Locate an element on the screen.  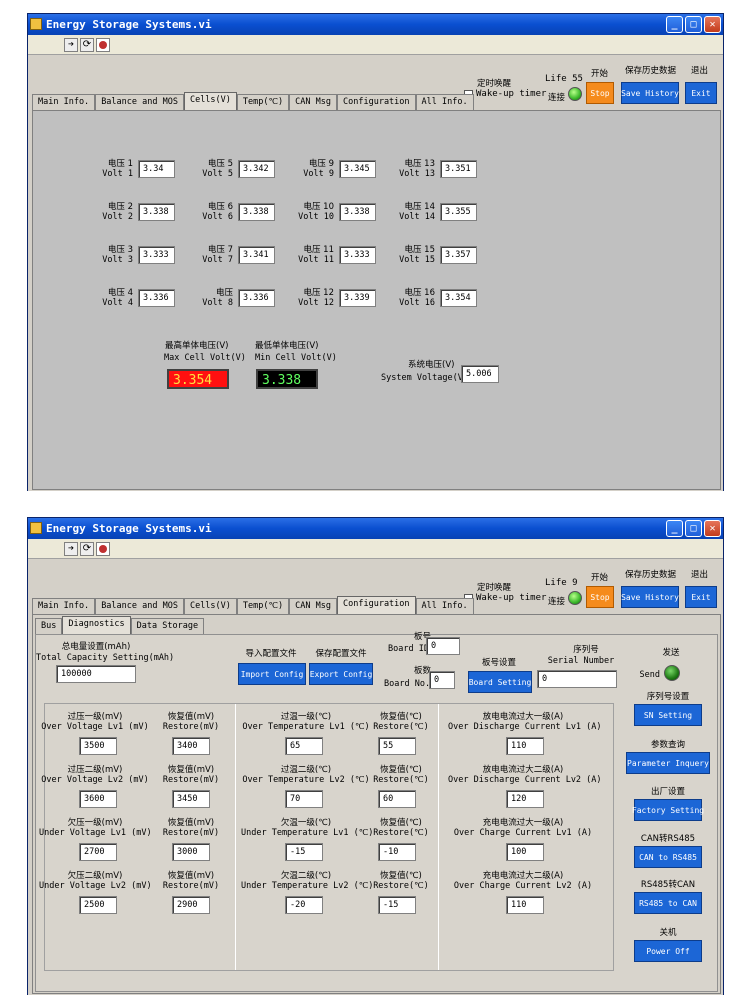
voltage-threshold-input: 3600 is located at coordinates (98, 799).